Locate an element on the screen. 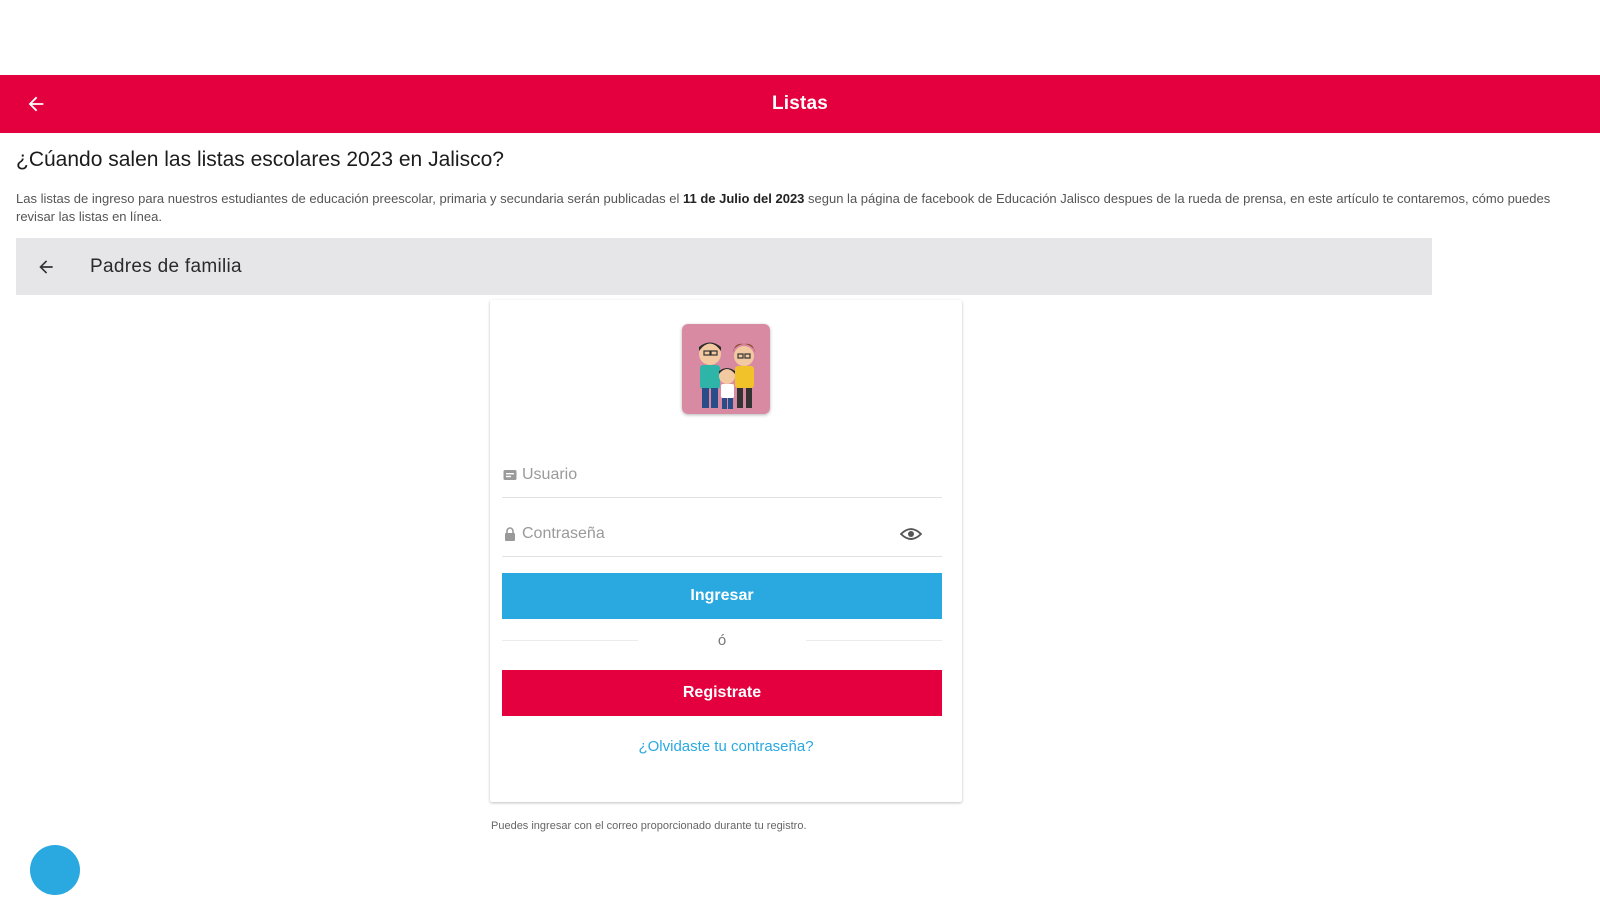 This screenshot has width=1600, height=900. username-input is located at coordinates (732, 474).